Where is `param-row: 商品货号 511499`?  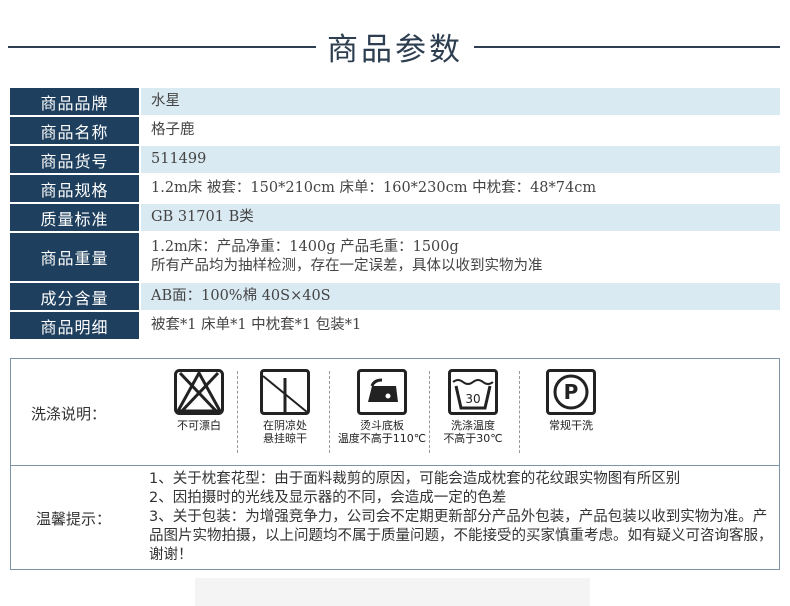 param-row: 商品货号 511499 is located at coordinates (395, 160).